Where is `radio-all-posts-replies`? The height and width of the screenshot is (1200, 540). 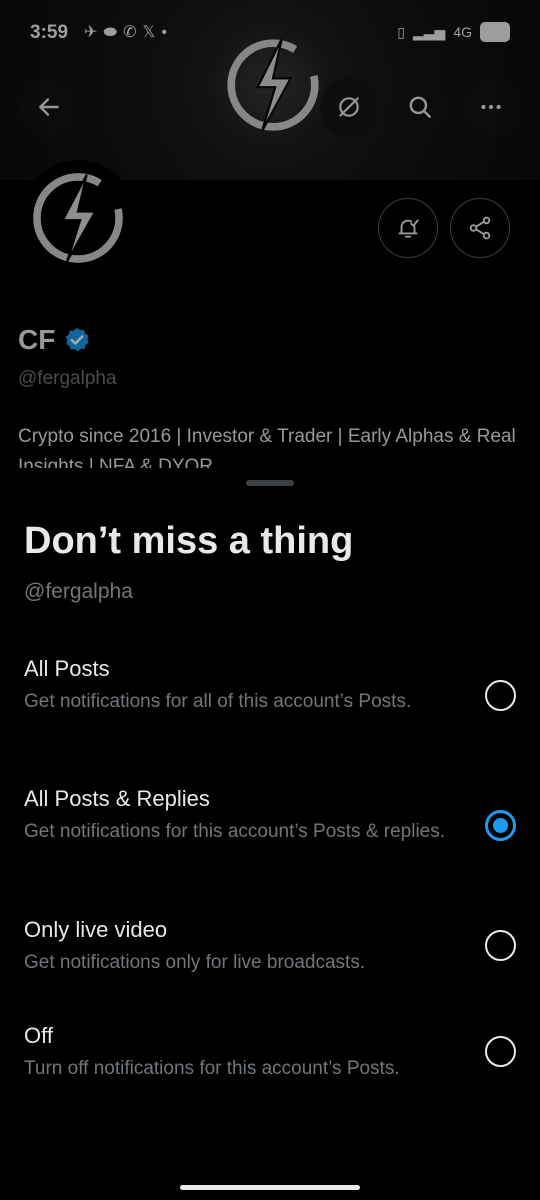 radio-all-posts-replies is located at coordinates (500, 825).